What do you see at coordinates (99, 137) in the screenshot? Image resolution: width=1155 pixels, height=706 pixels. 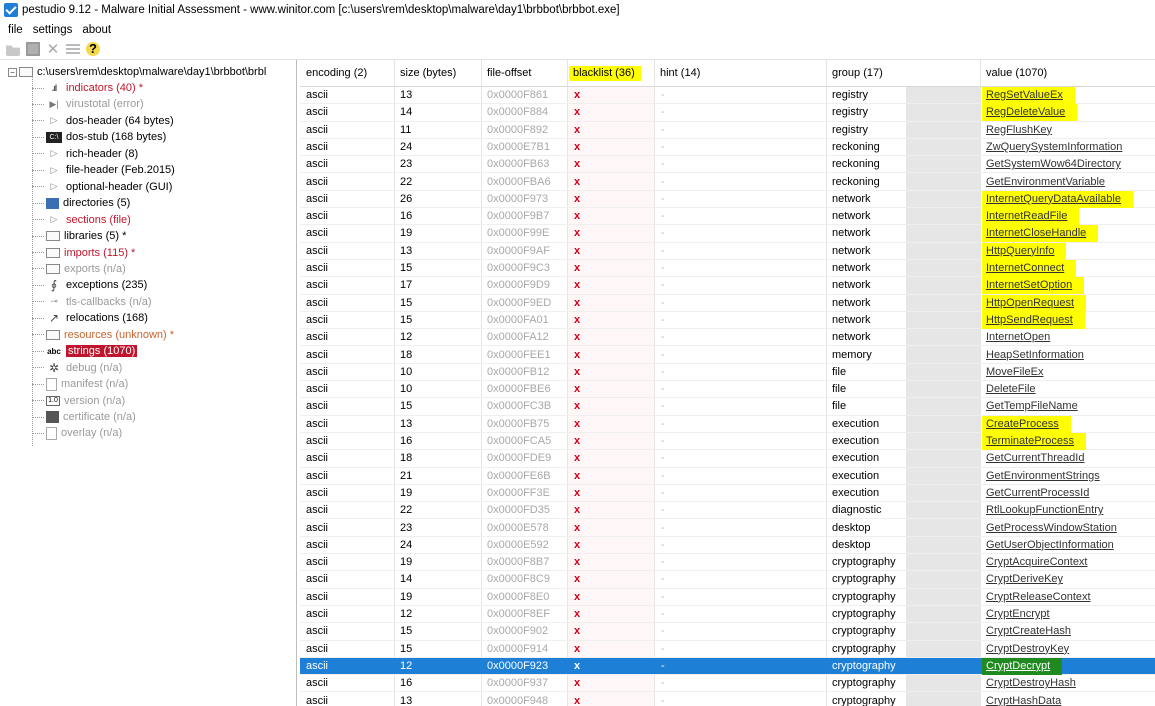 I see `tree-item-dos-stub: C:\ dos-stub (168 bytes)` at bounding box center [99, 137].